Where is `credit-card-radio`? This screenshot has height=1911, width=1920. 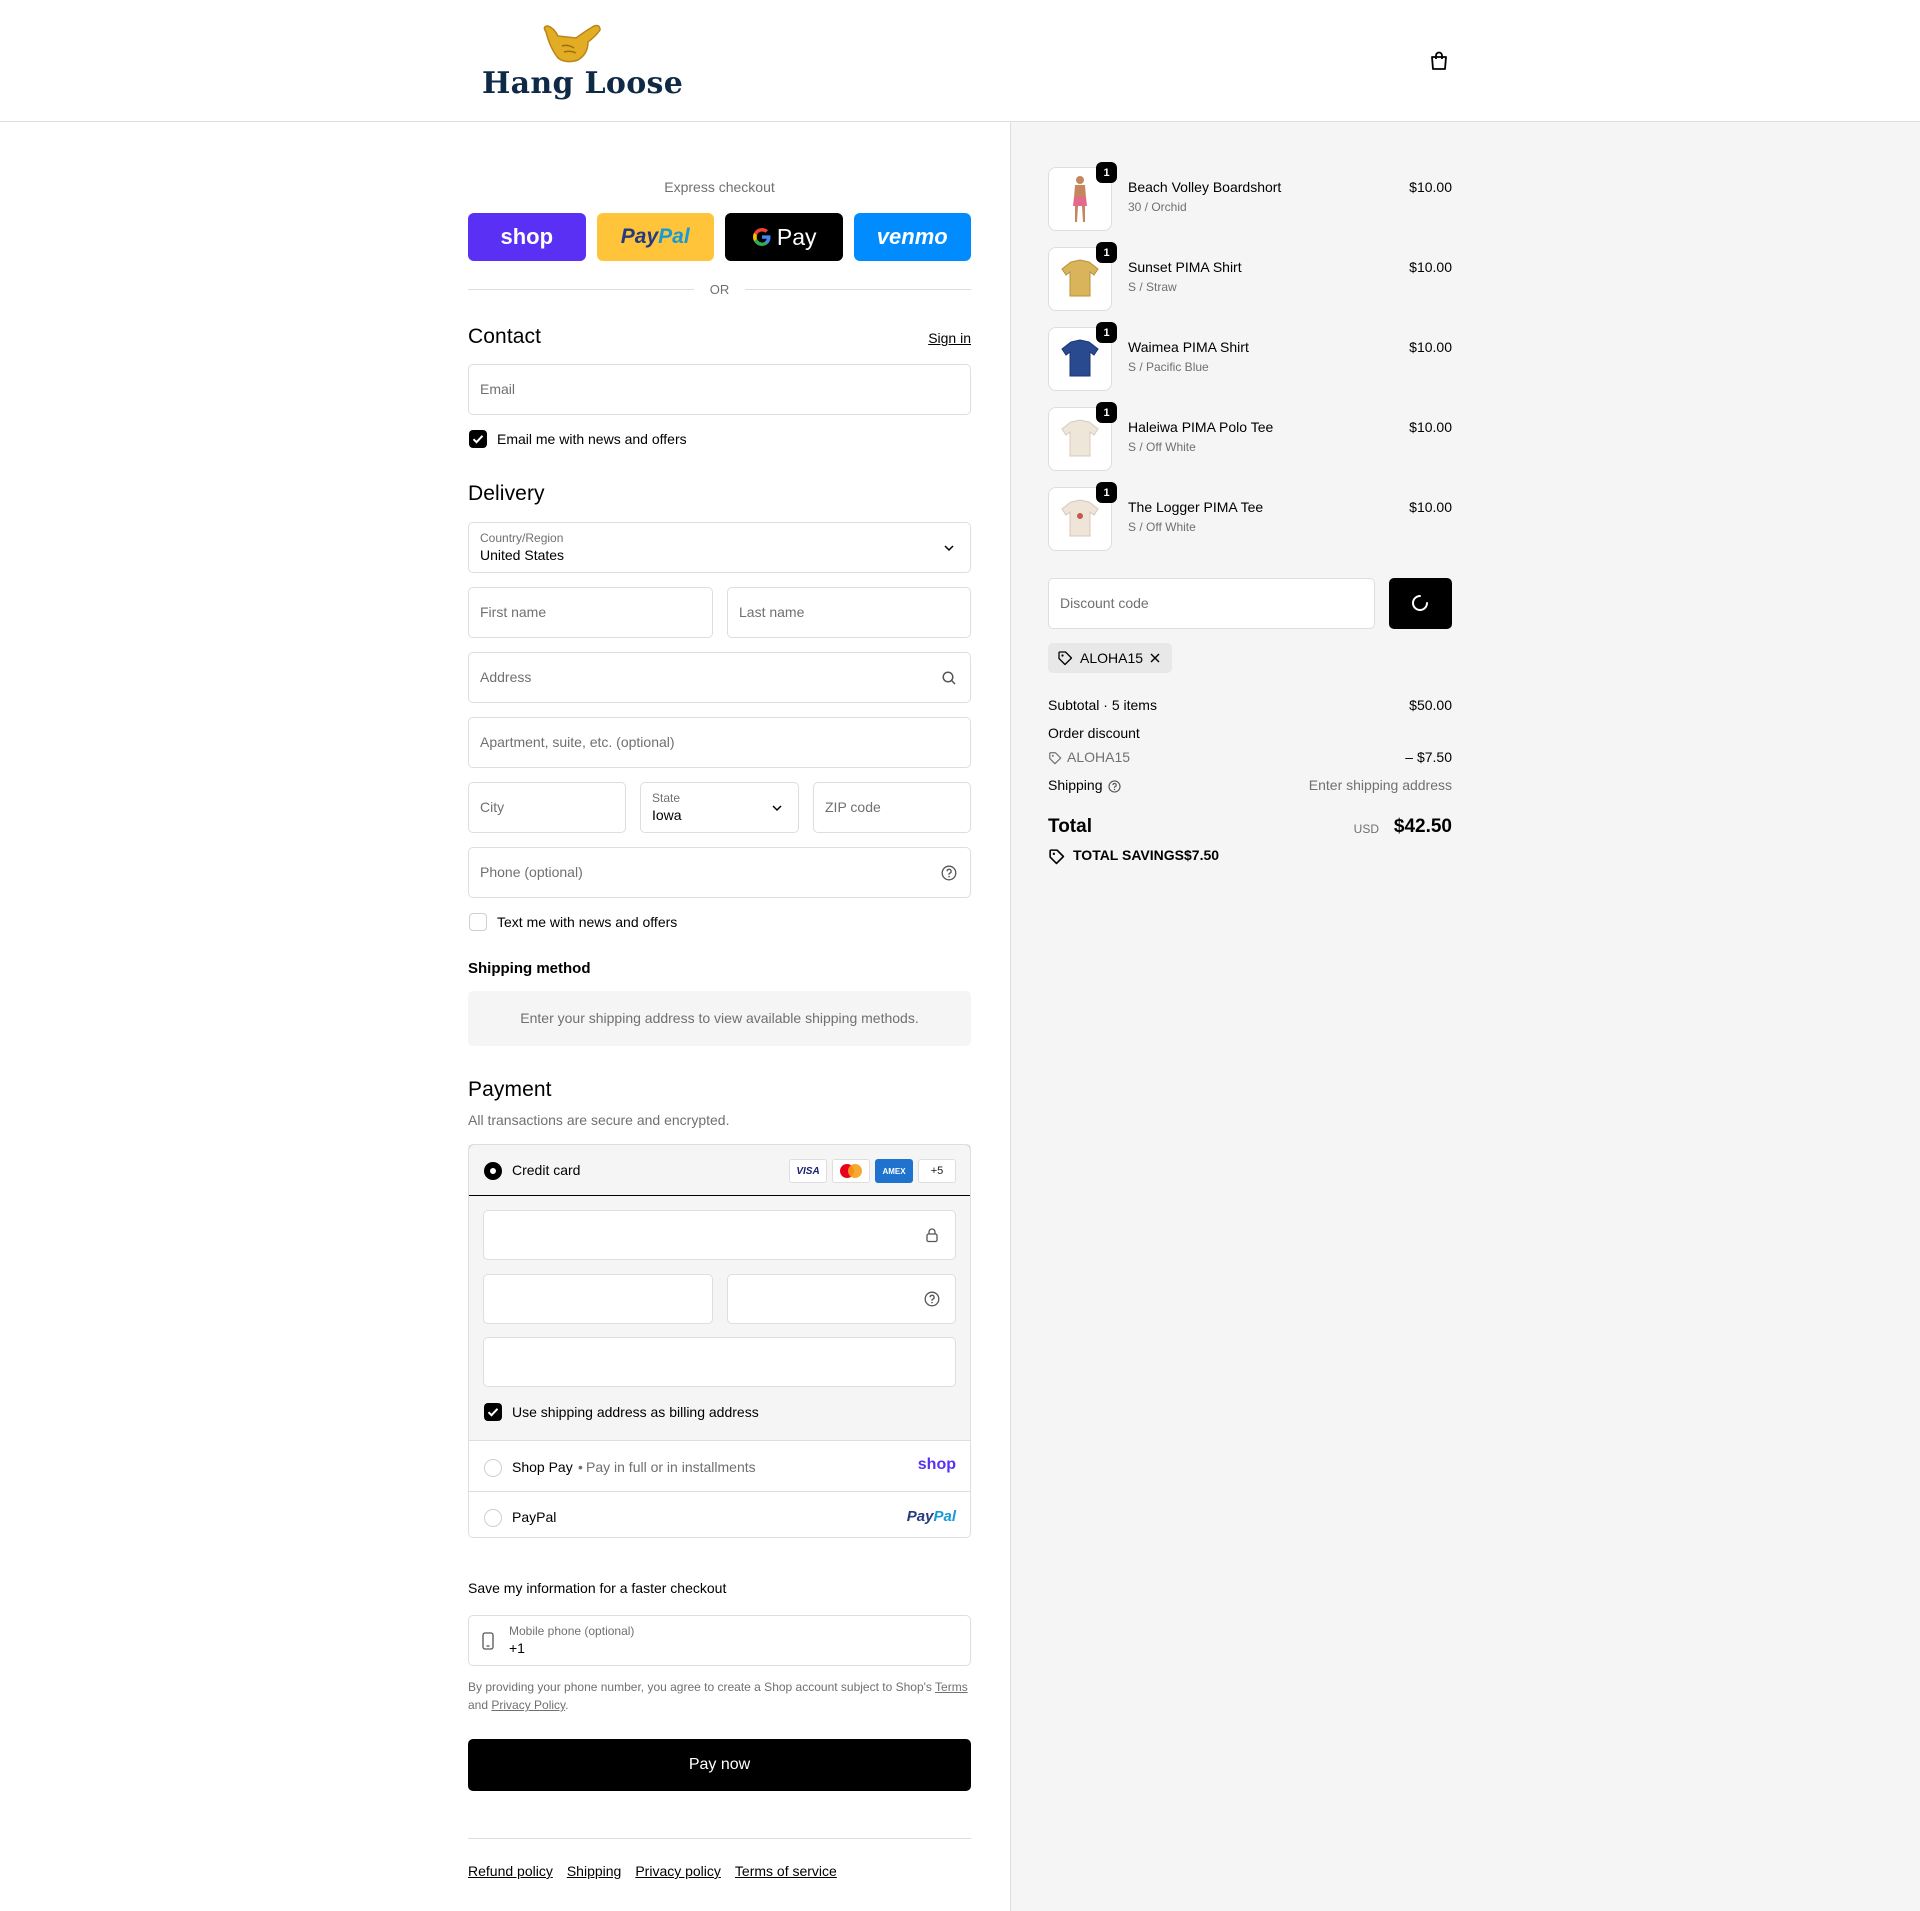 credit-card-radio is located at coordinates (493, 1171).